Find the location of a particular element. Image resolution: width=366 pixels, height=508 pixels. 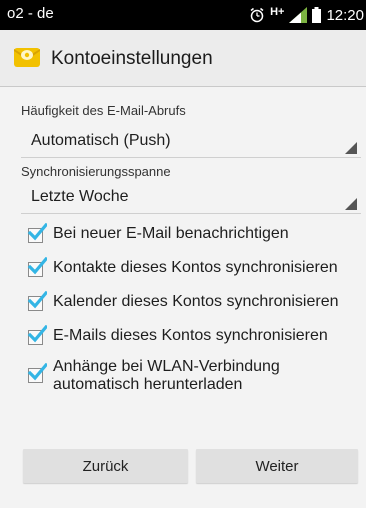

carrier-label: o2 - de is located at coordinates (30, 13).